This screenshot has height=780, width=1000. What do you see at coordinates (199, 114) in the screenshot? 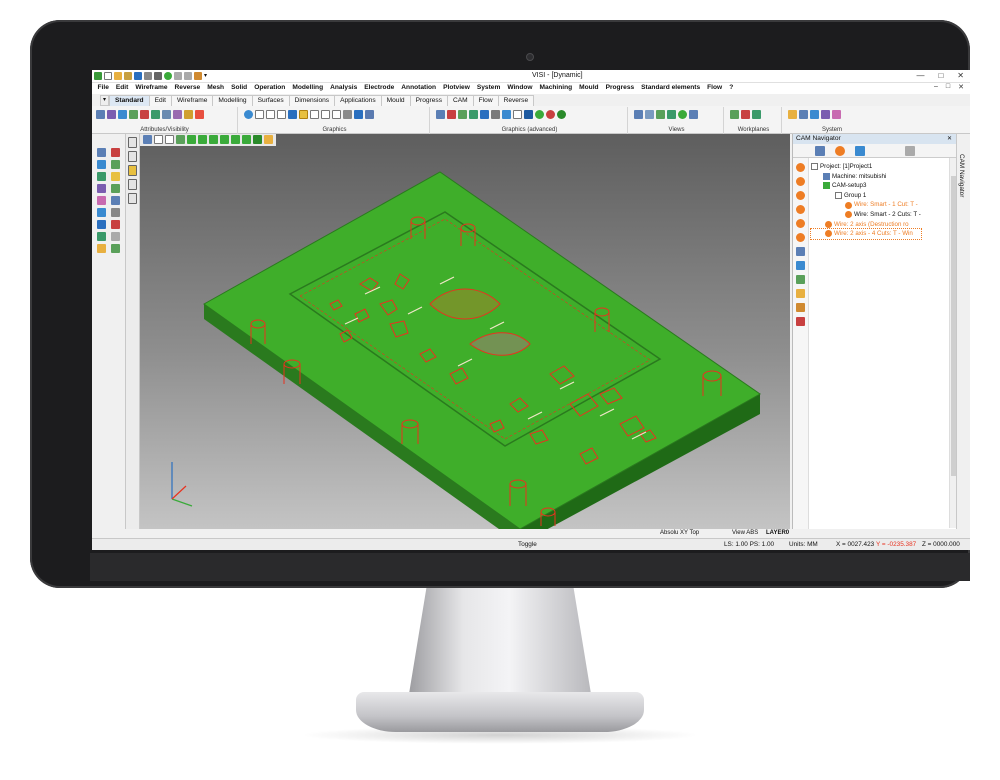
I see `filter-icon` at bounding box center [199, 114].